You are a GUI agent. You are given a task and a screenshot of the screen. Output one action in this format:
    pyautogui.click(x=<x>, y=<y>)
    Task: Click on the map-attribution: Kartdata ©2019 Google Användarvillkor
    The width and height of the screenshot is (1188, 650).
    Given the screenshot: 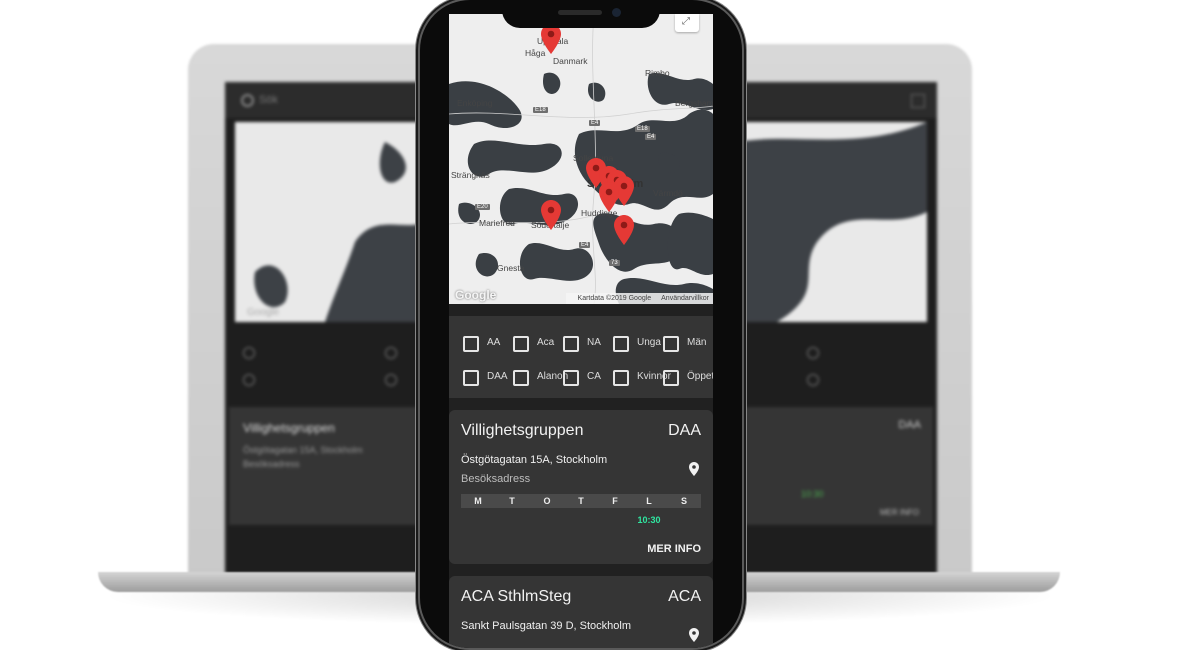 What is the action you would take?
    pyautogui.click(x=639, y=298)
    